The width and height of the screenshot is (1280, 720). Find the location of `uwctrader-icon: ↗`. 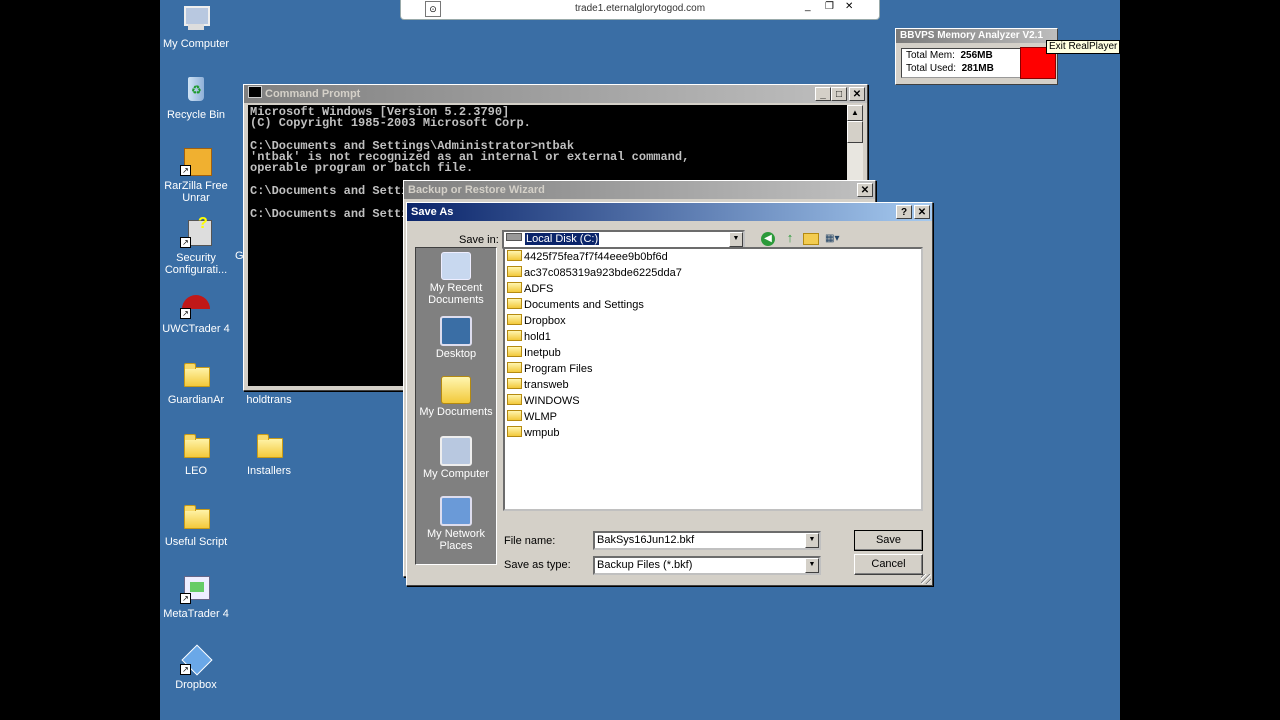

uwctrader-icon: ↗ is located at coordinates (196, 304).